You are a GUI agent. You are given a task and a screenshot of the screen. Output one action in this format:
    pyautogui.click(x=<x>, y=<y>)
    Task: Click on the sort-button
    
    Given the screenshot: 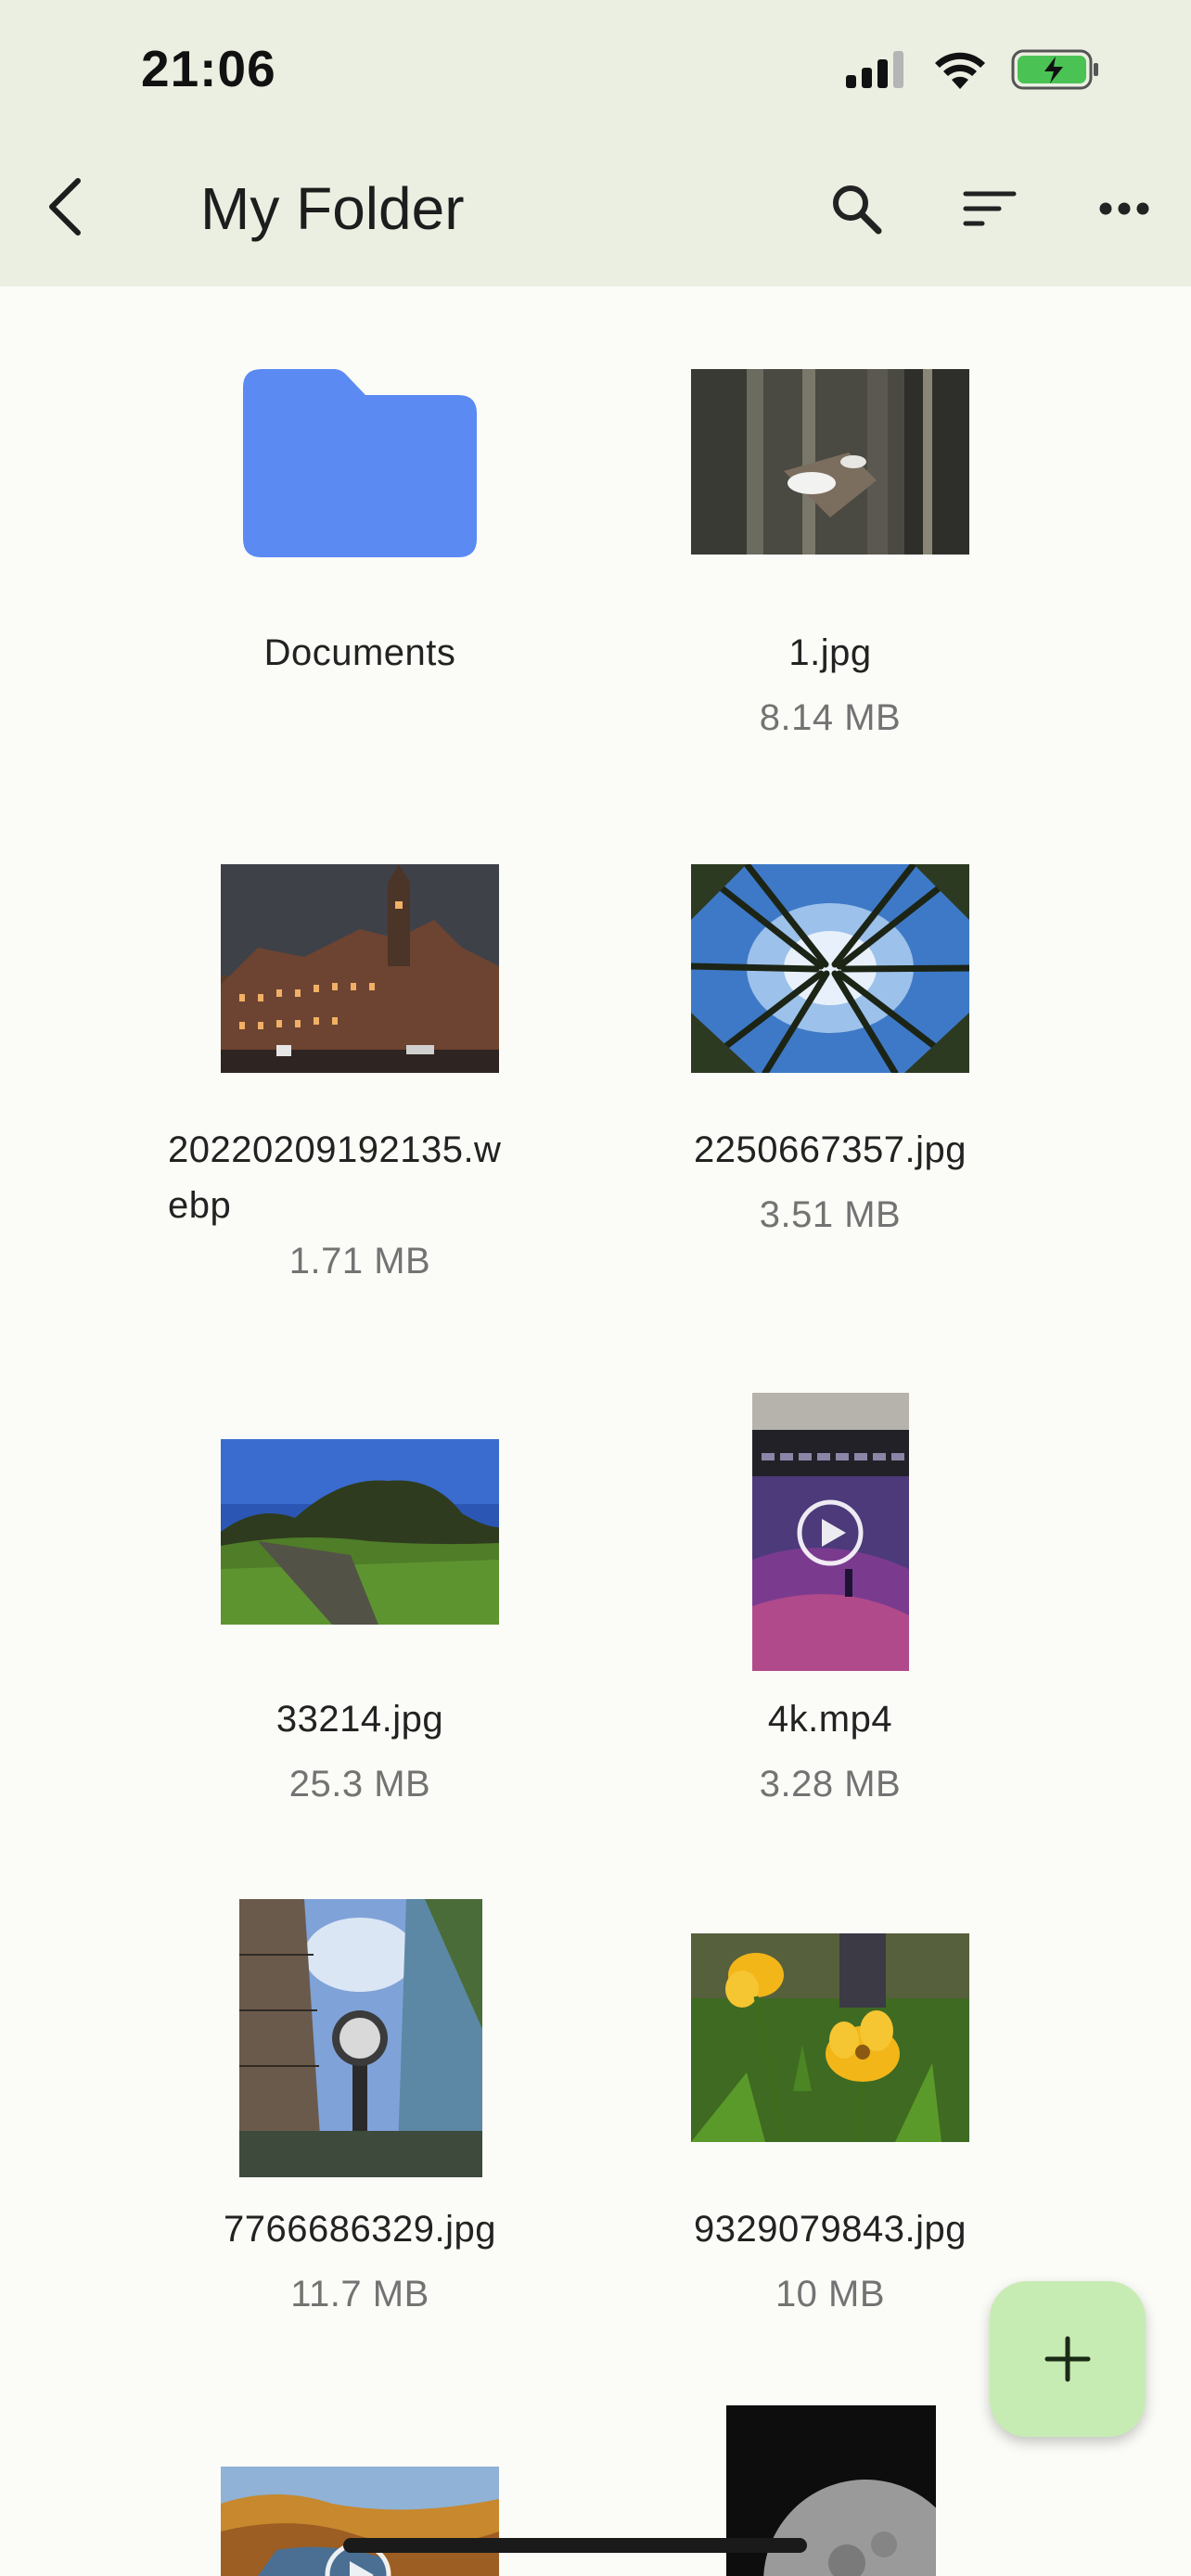 What is the action you would take?
    pyautogui.click(x=989, y=208)
    